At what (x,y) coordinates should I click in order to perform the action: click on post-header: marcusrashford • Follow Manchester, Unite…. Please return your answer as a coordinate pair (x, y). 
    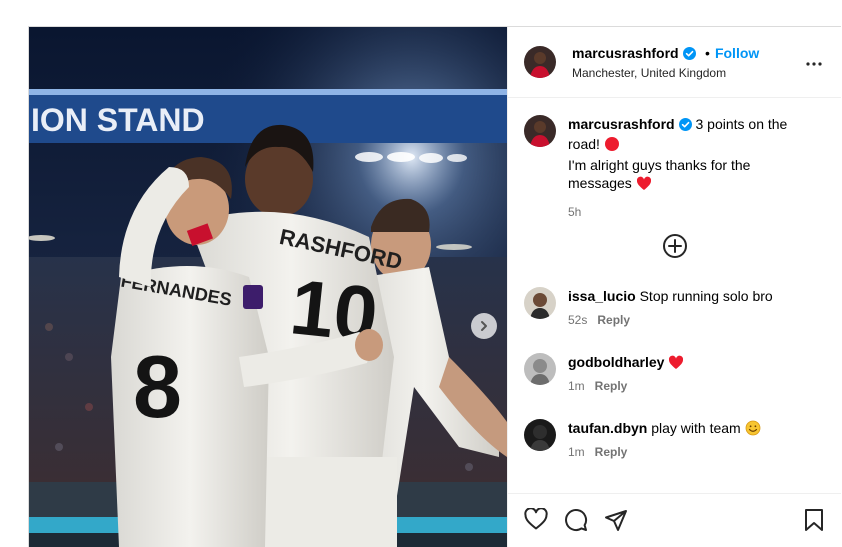
    Looking at the image, I should click on (674, 62).